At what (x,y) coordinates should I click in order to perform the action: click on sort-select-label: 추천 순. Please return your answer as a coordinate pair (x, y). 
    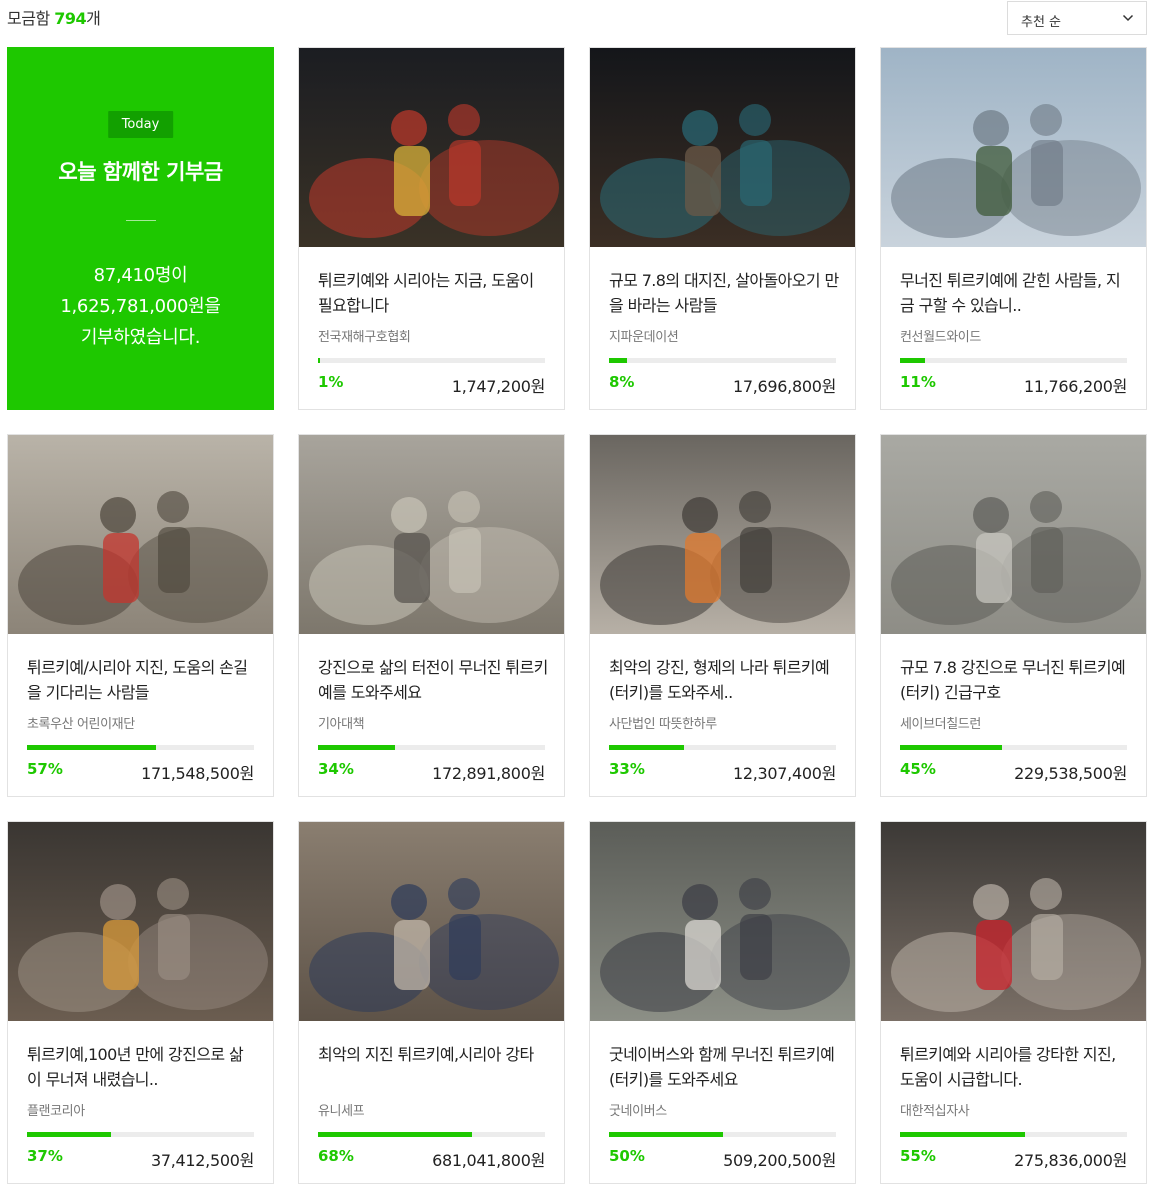
    Looking at the image, I should click on (1041, 22).